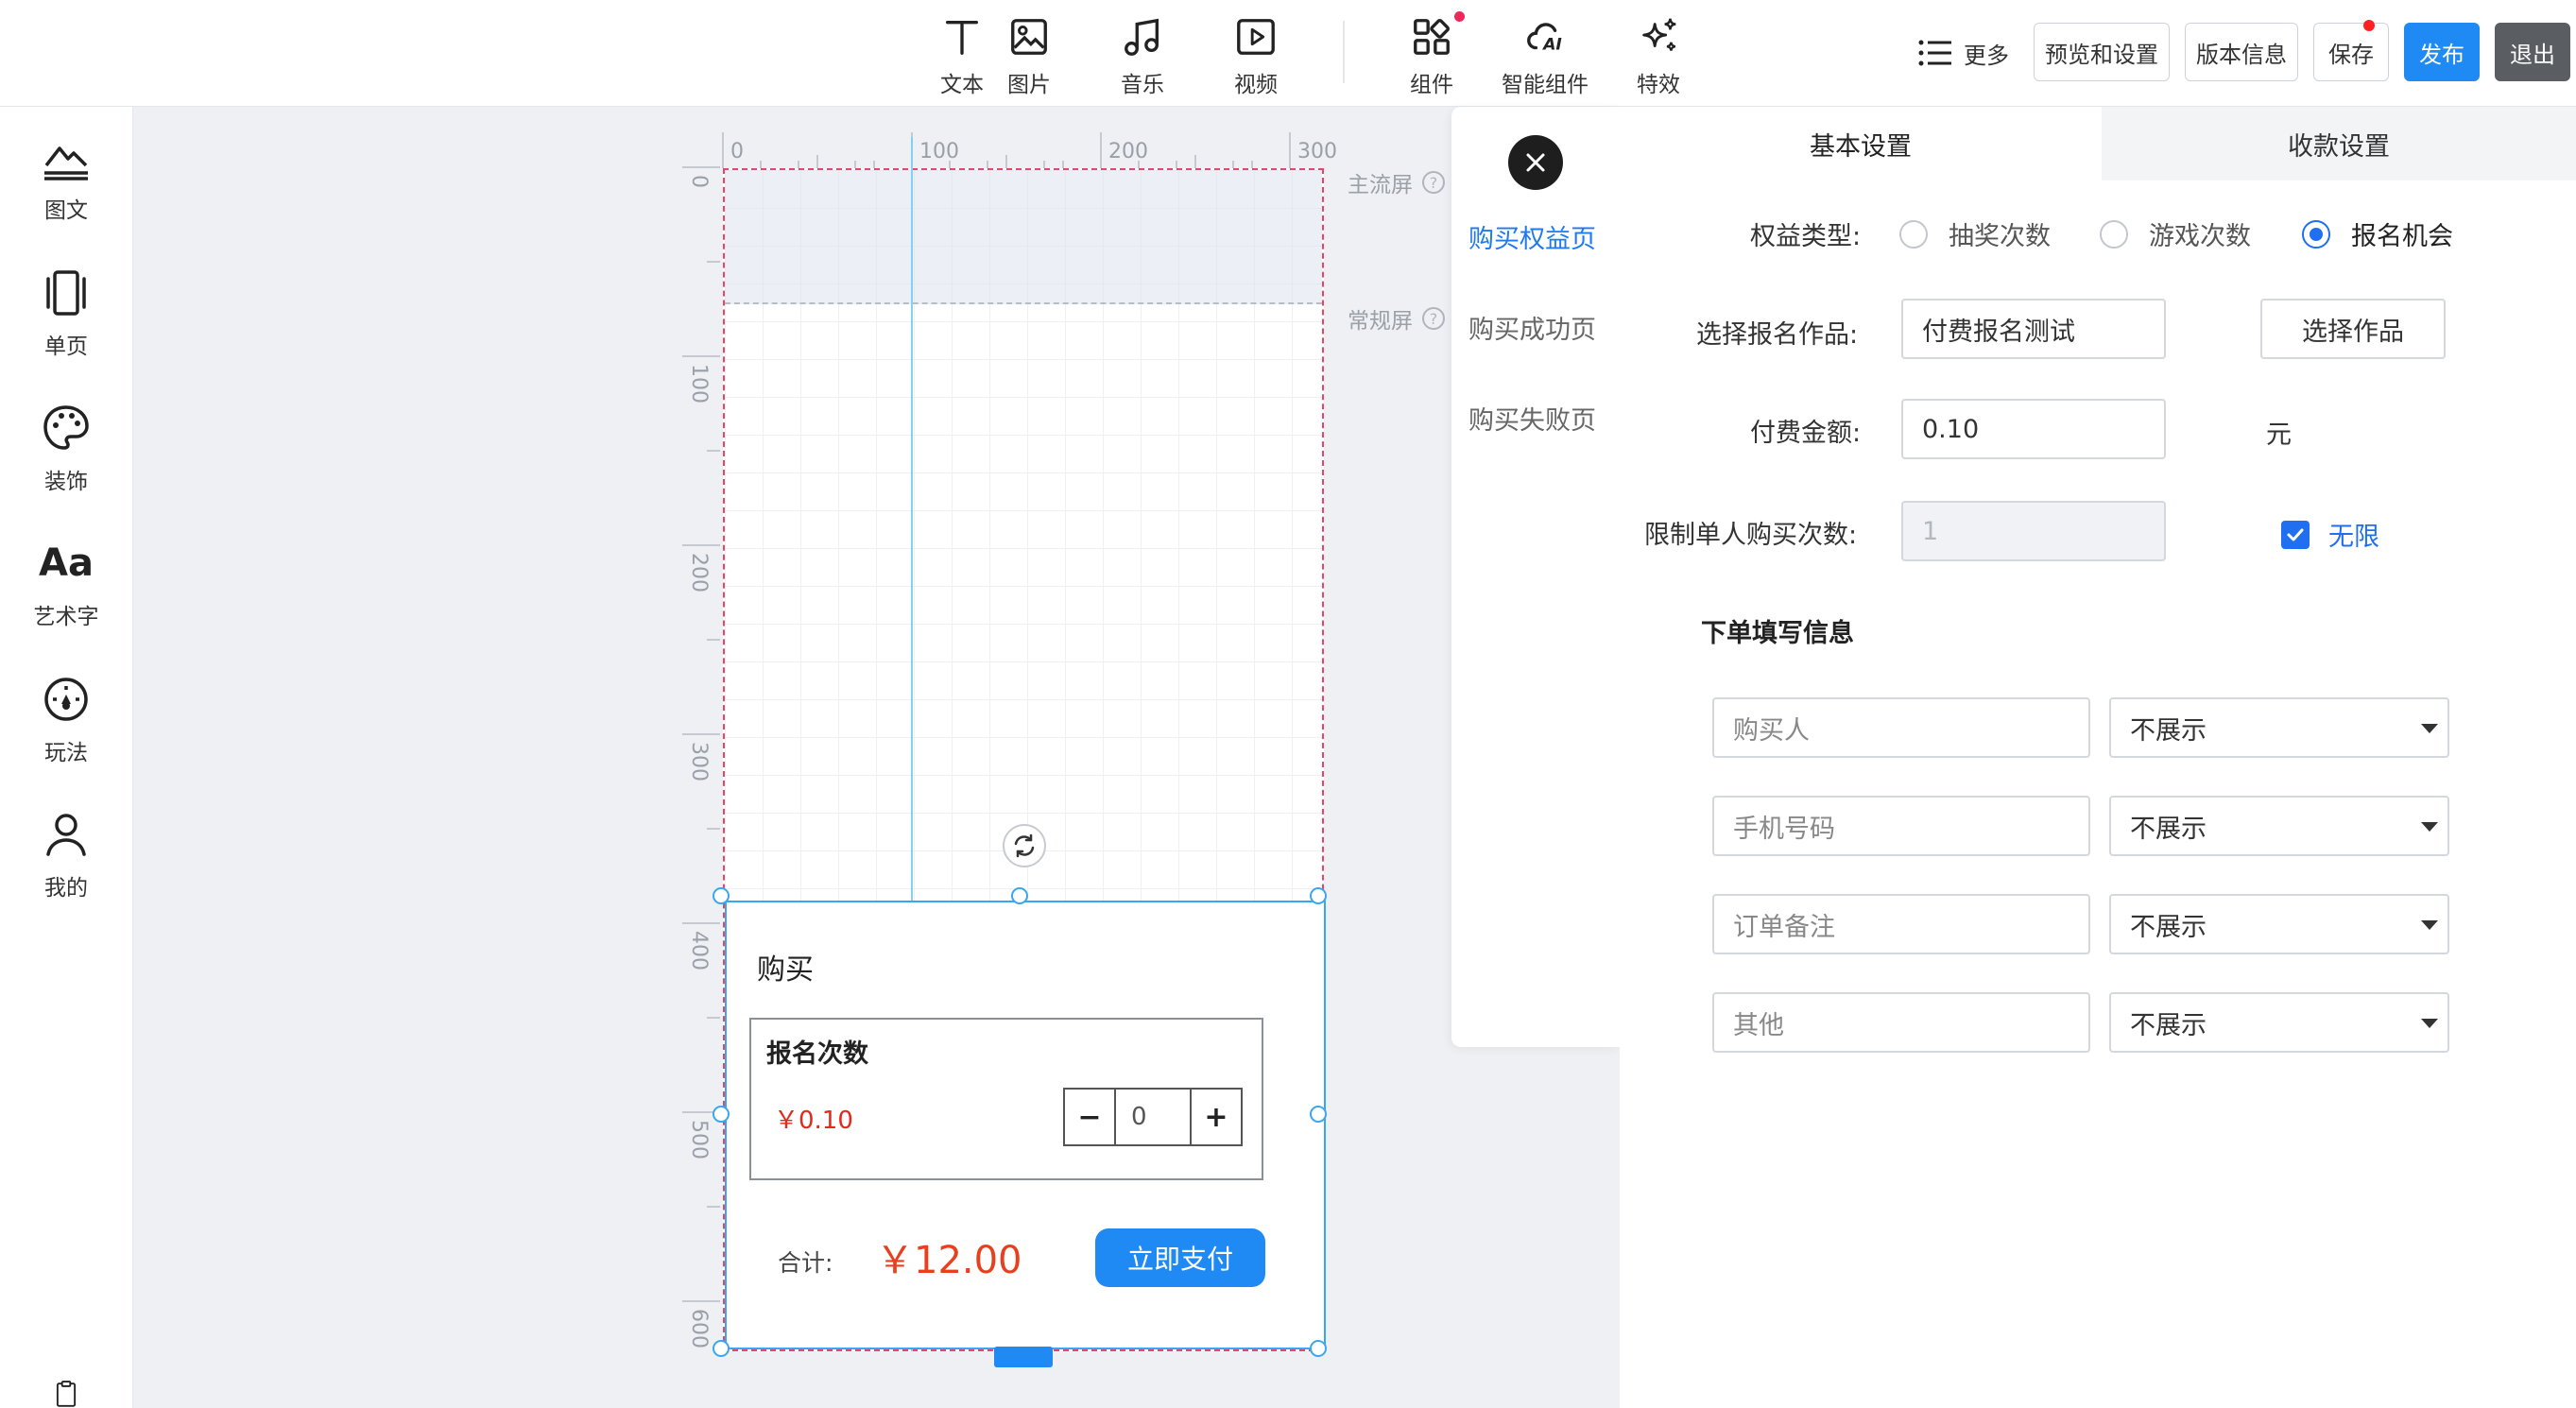 The image size is (2576, 1408). I want to click on close-icon, so click(1535, 163).